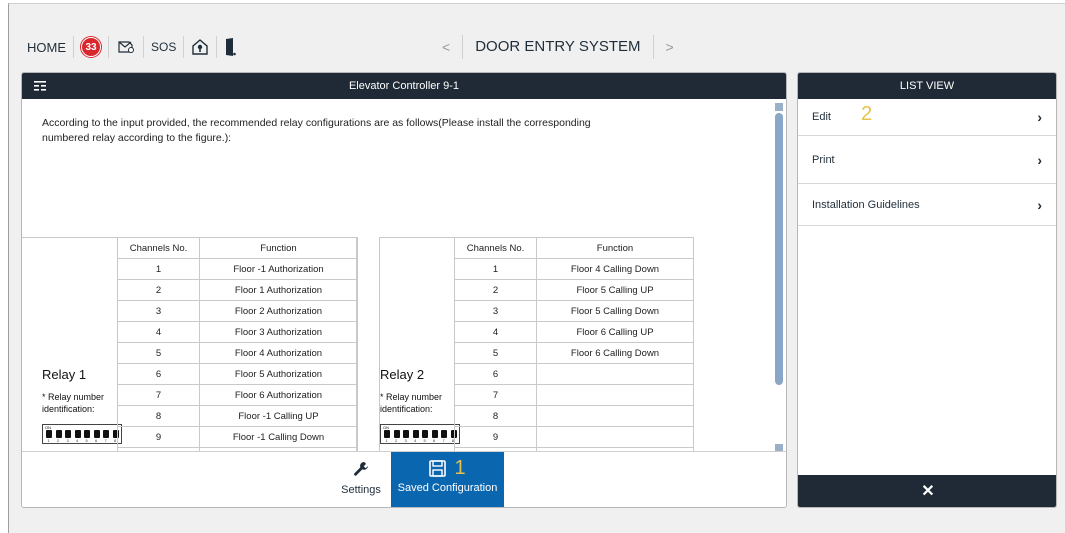 This screenshot has height=533, width=1065. I want to click on relay-1-dip-switch: ON 1 2 3 4 5 6 7 8, so click(82, 434).